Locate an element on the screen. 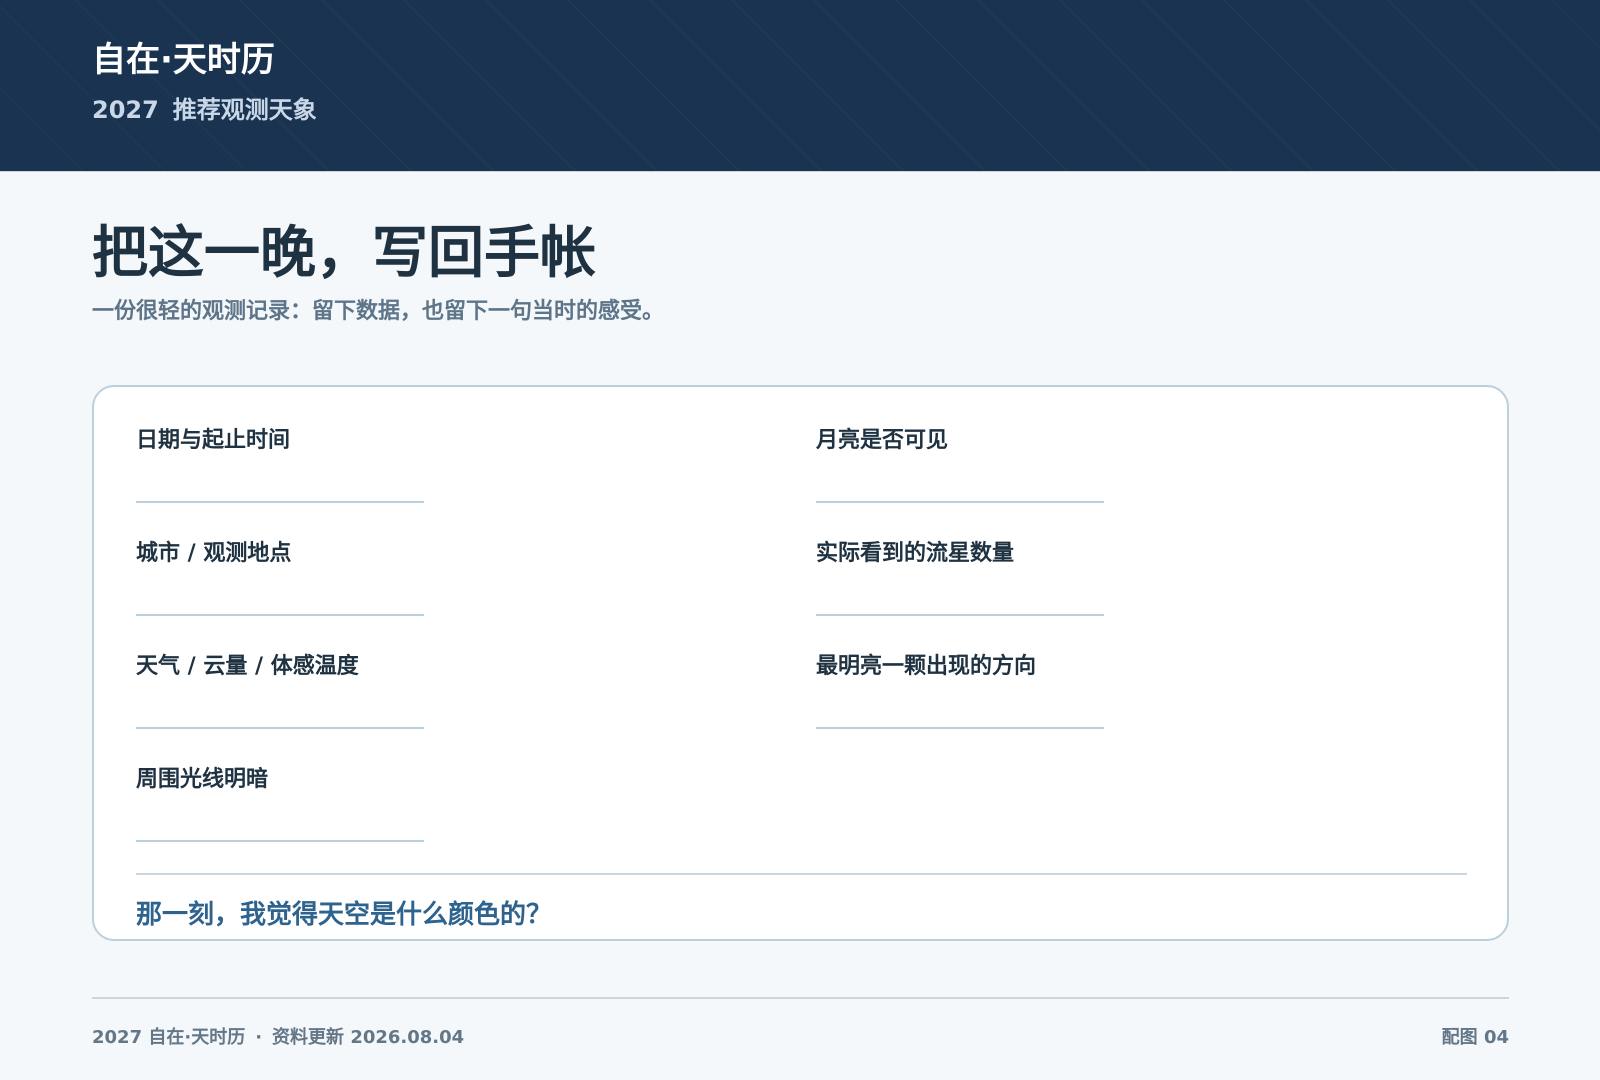 Image resolution: width=1600 pixels, height=1080 pixels. header-subtitle-text: 推荐观测天象 is located at coordinates (244, 110).